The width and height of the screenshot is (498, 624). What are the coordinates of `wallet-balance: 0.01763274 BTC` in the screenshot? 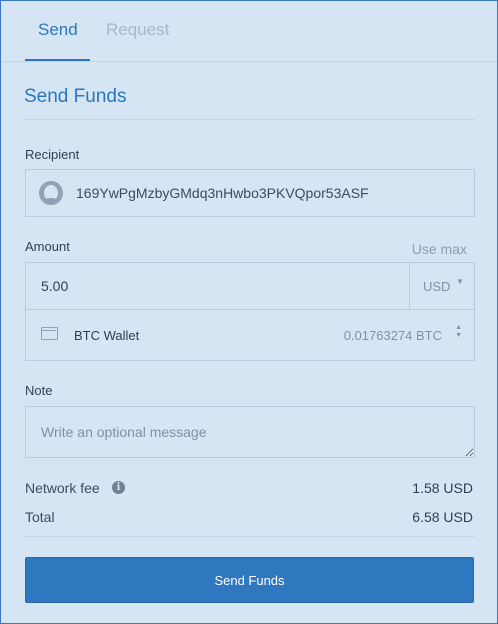 It's located at (392, 335).